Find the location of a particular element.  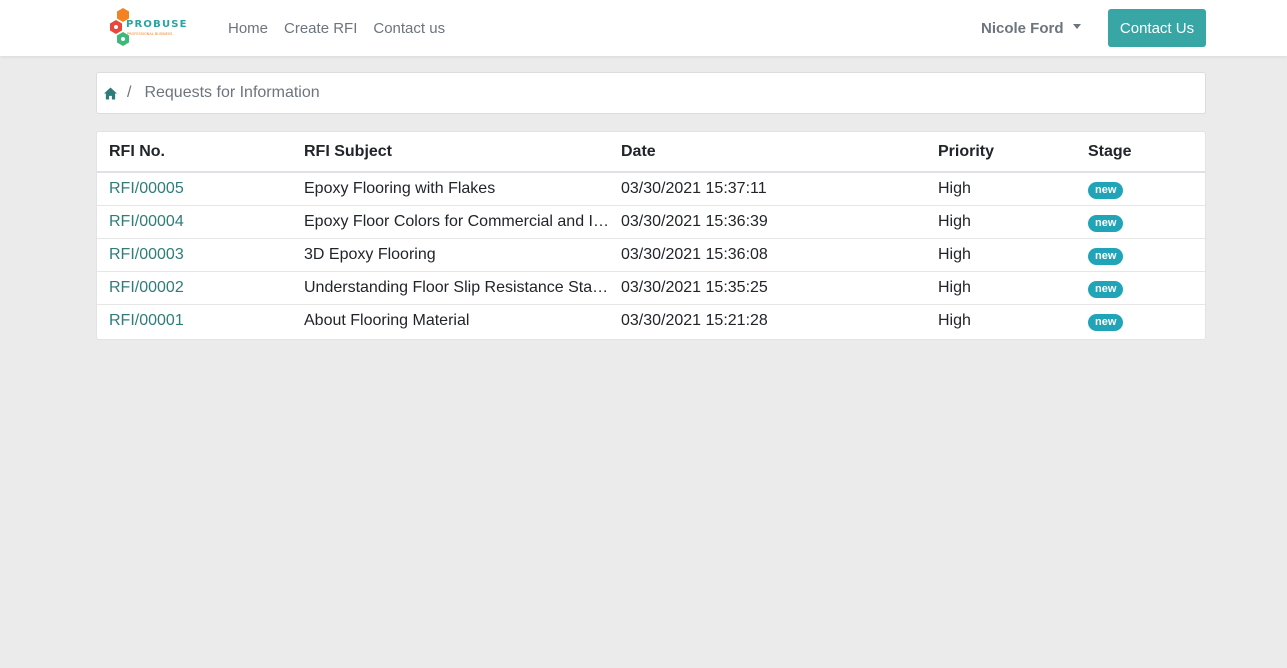

rfi-date: 03/30/2021 15:36:08 is located at coordinates (767, 255).